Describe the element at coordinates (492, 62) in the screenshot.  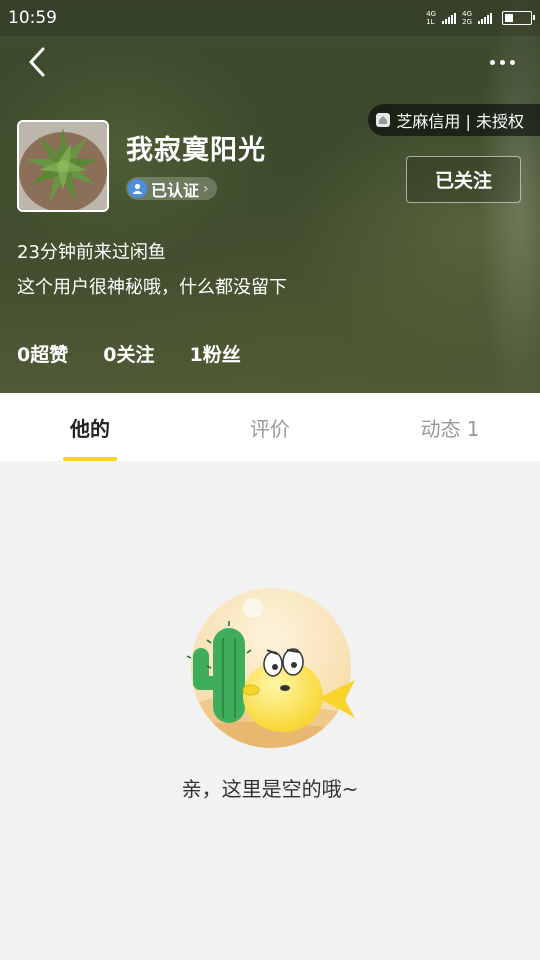
I see `more-dots-icon` at that location.